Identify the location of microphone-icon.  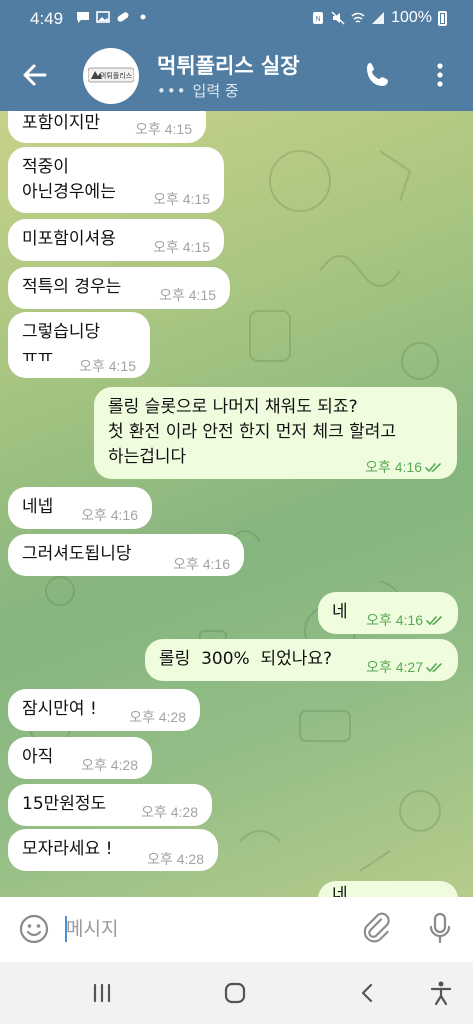
(440, 928).